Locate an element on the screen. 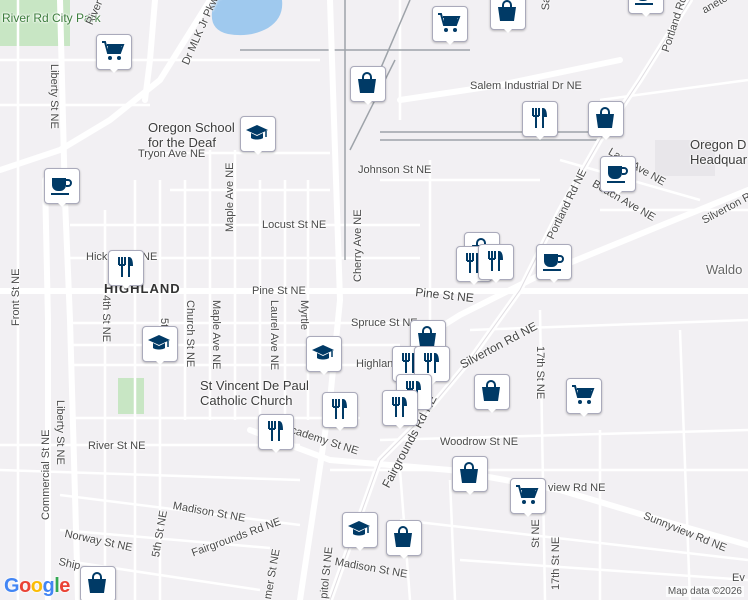 The image size is (748, 600). label-4th-st: 4th St NE is located at coordinates (106, 319).